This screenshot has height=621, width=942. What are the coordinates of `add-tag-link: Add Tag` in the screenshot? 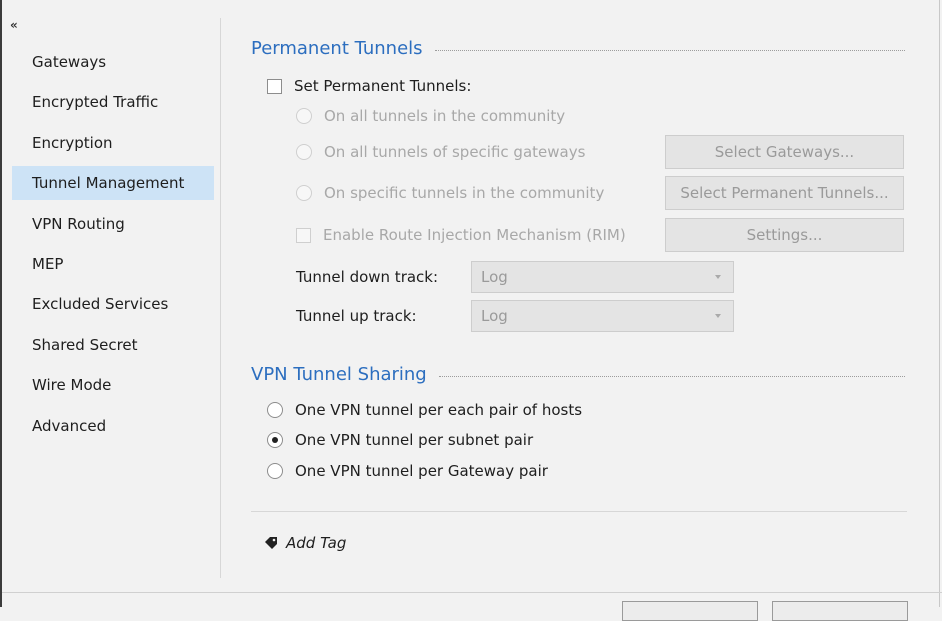 It's located at (305, 543).